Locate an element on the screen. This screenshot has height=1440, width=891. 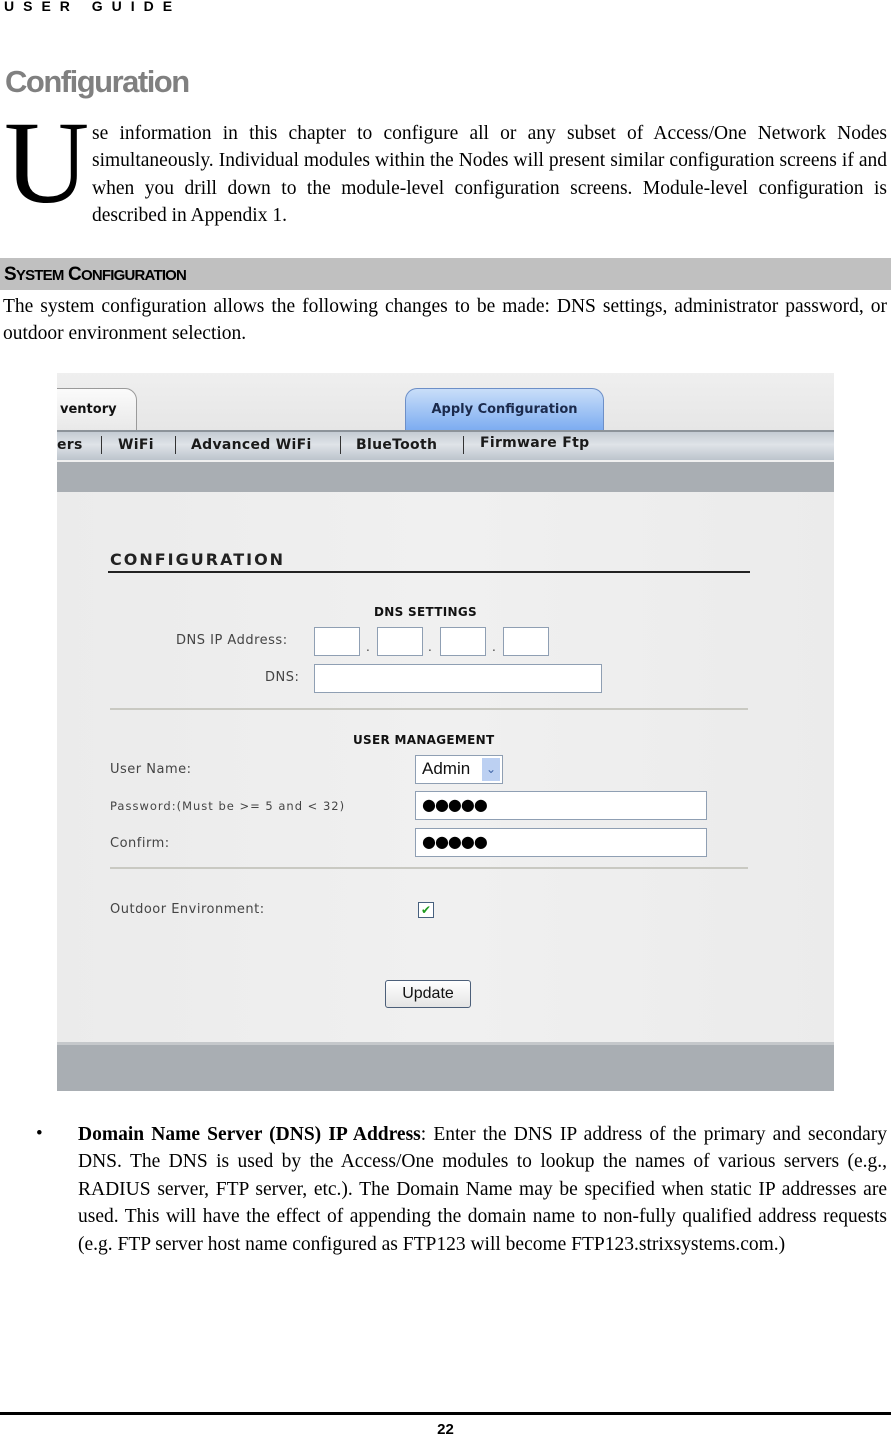
tab-apply-configuration: Apply Configuration is located at coordinates (504, 410).